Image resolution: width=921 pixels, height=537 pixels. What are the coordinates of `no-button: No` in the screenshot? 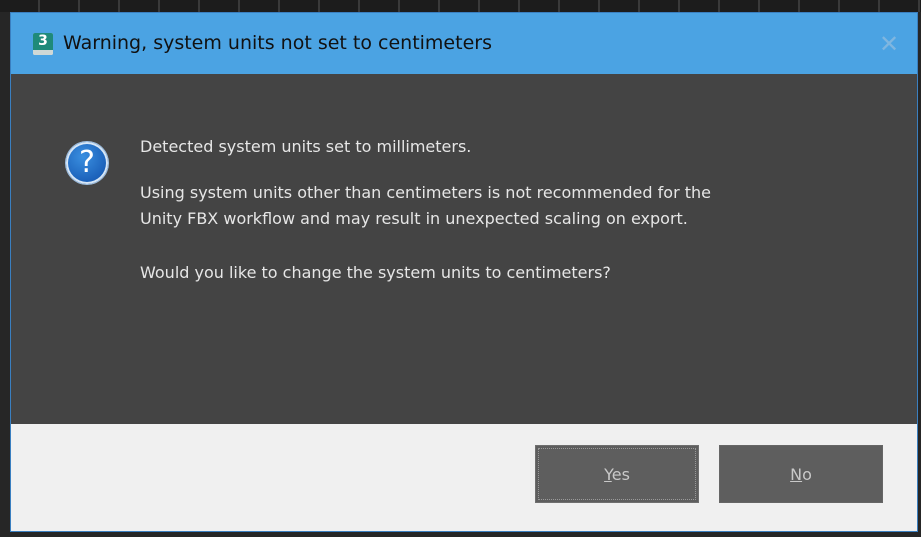 It's located at (801, 474).